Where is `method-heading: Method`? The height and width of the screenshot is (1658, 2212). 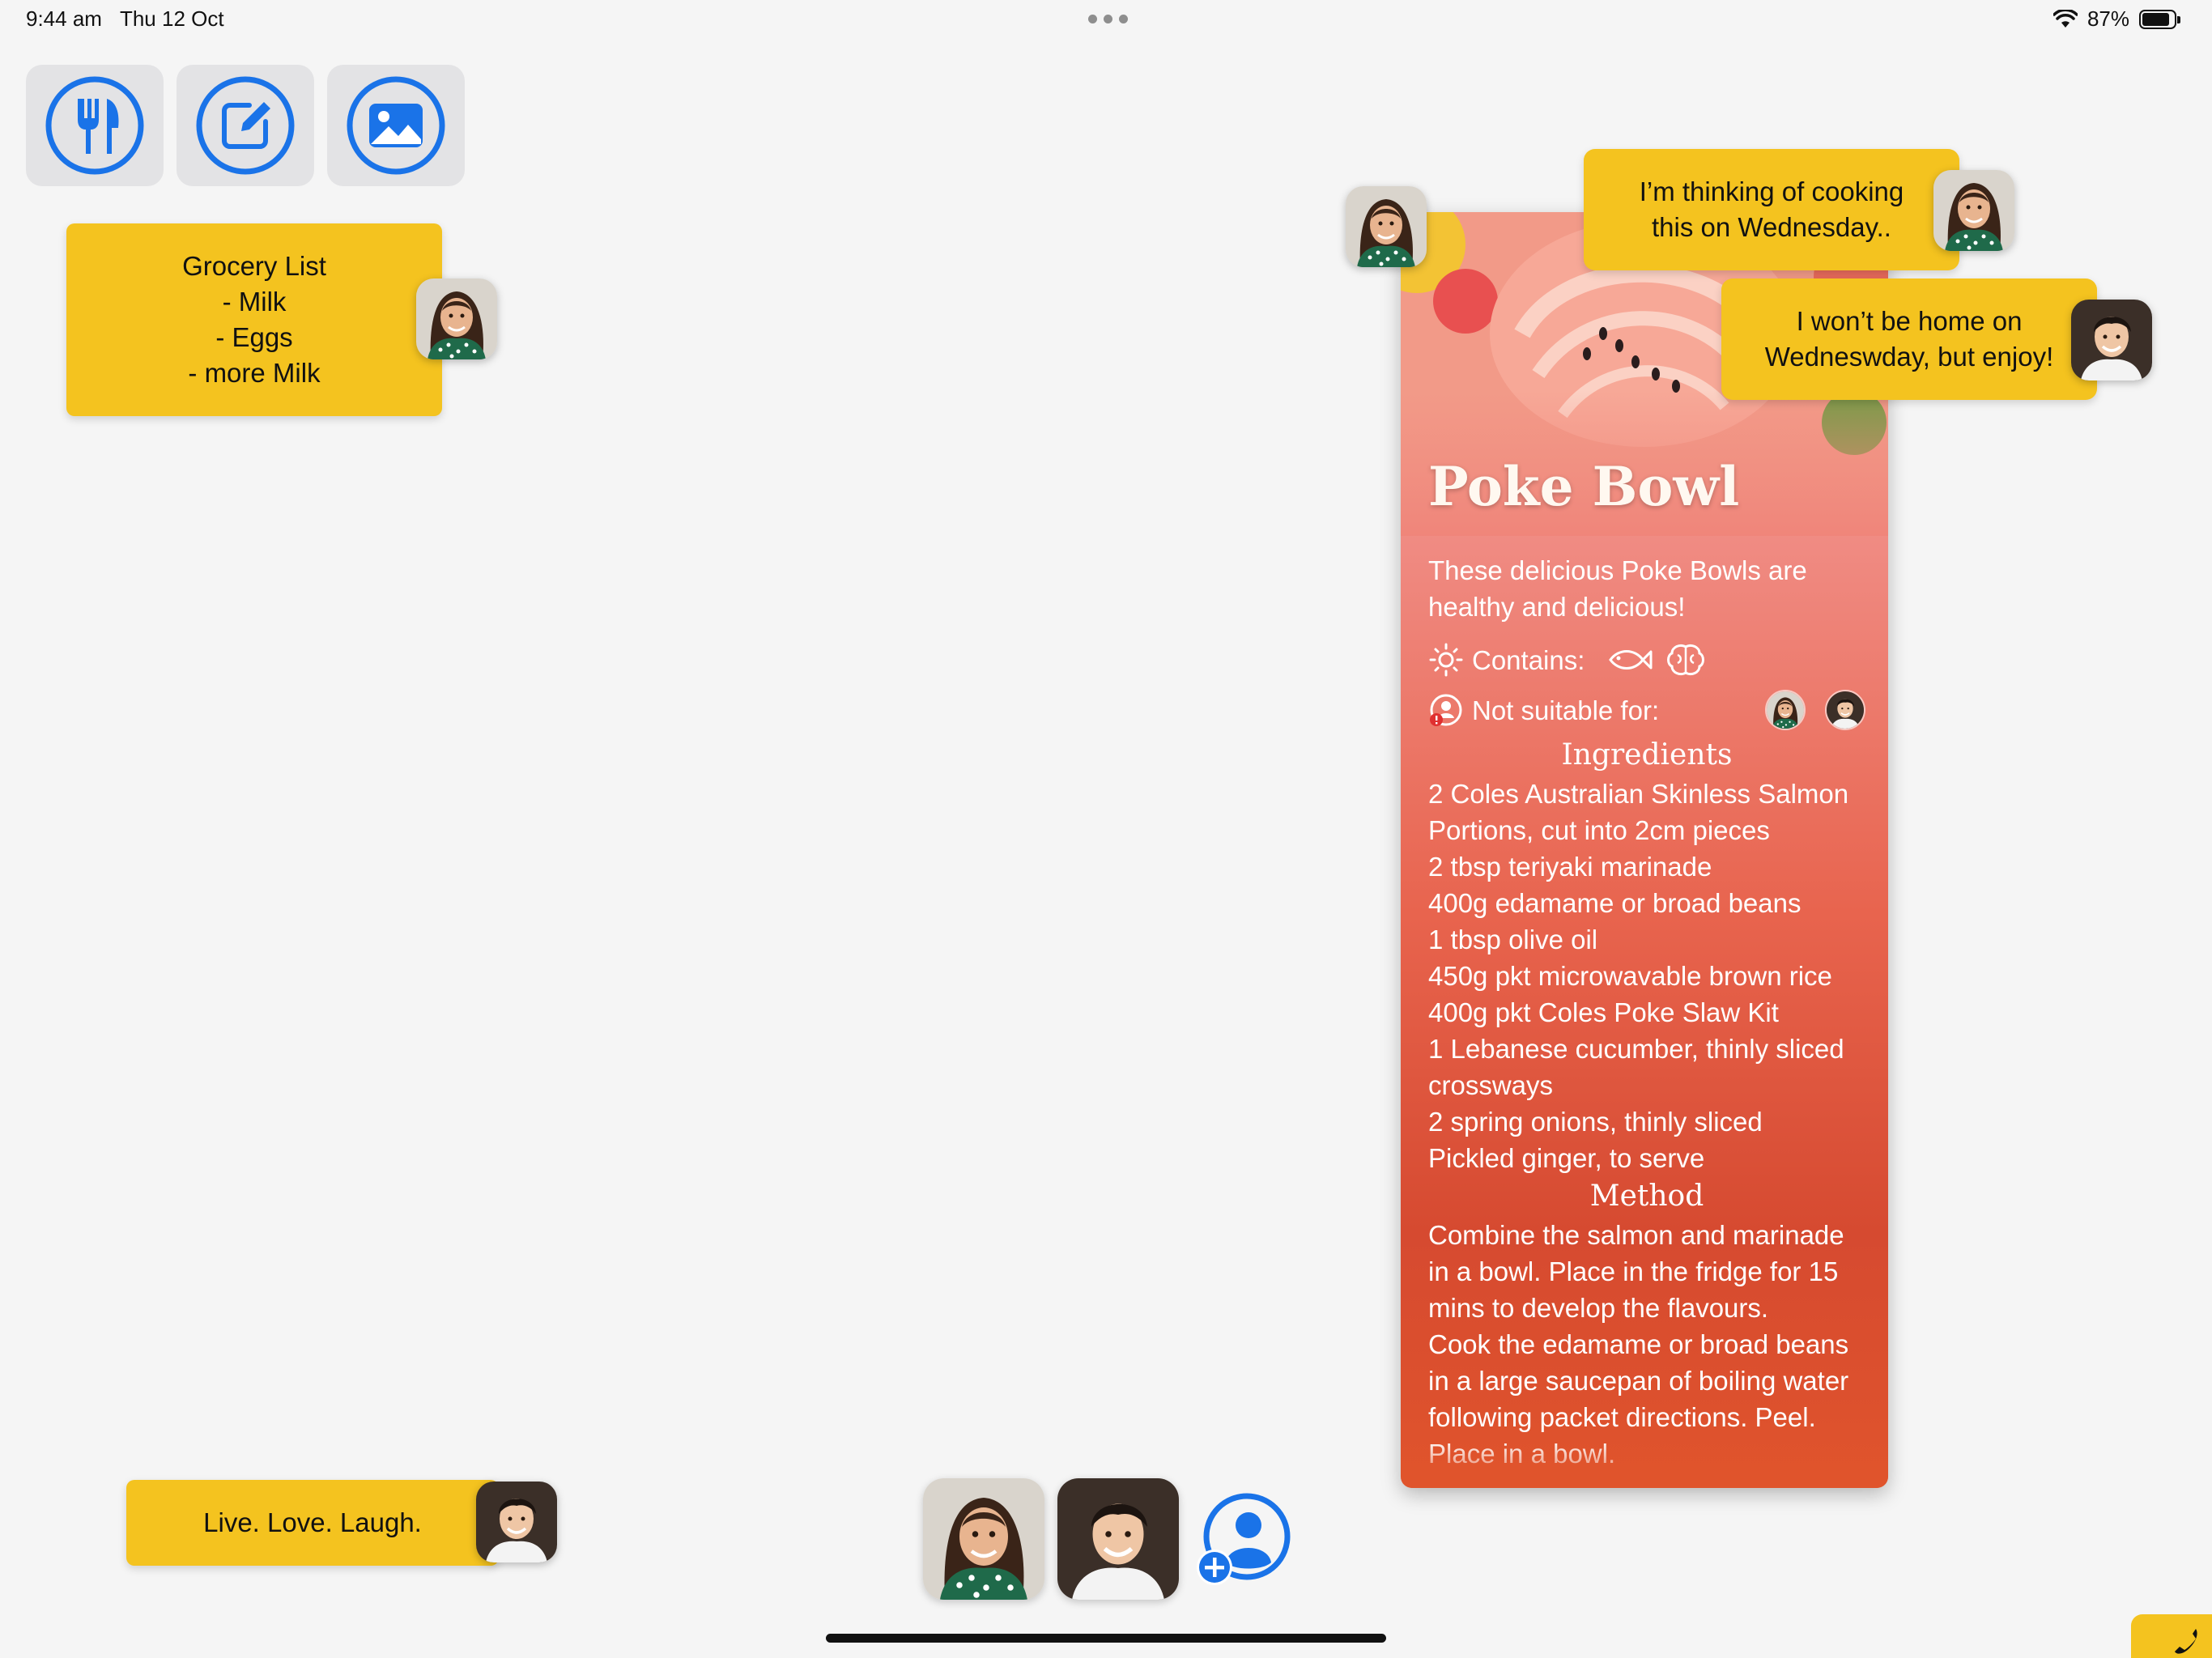
method-heading: Method is located at coordinates (1647, 1196).